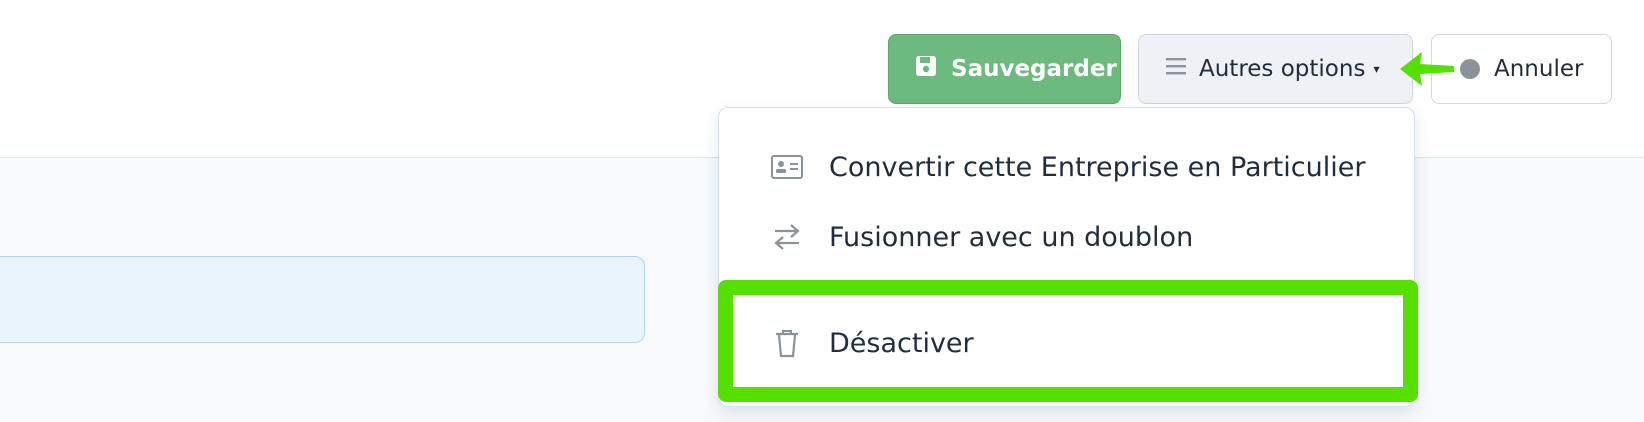 The width and height of the screenshot is (1644, 422). I want to click on menu-lines-icon, so click(1176, 69).